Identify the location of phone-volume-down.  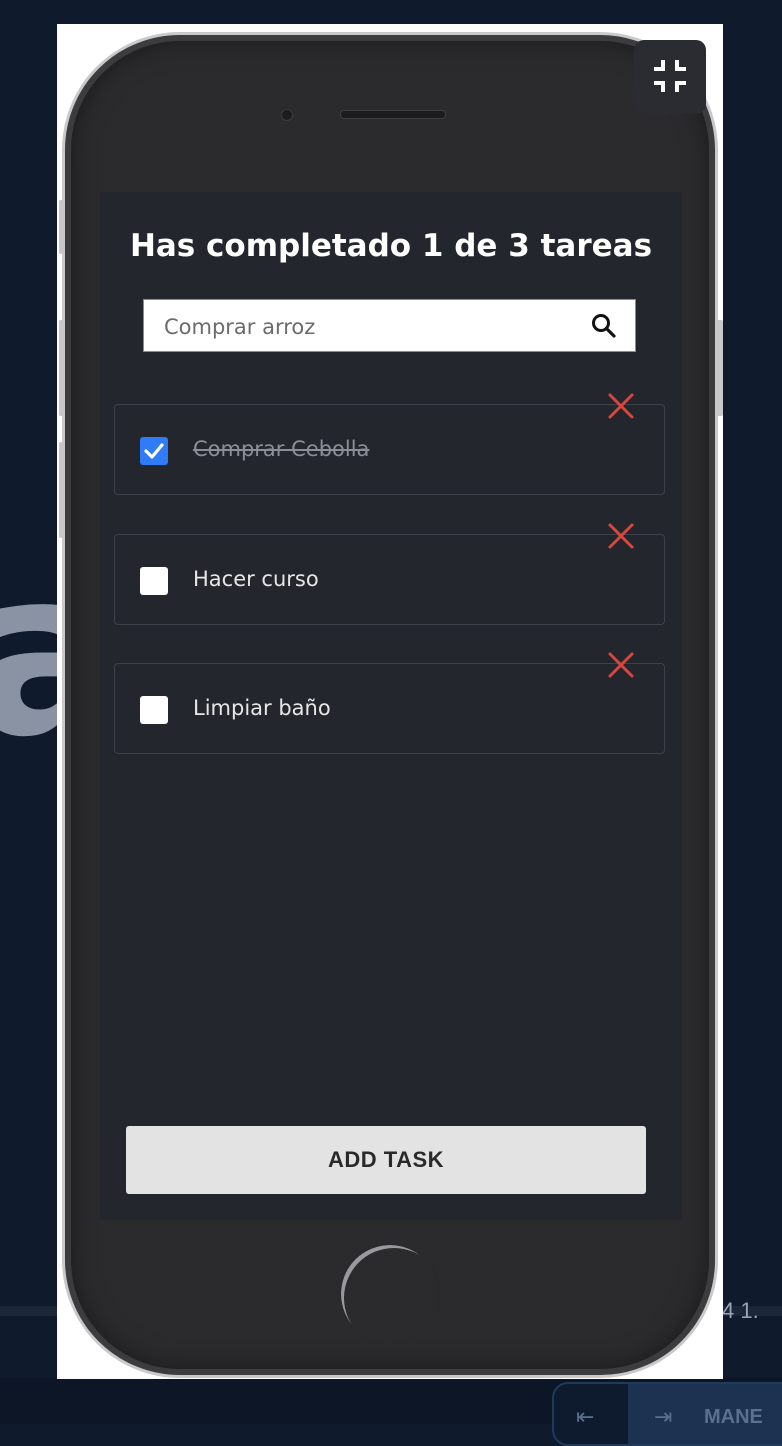
(62, 490).